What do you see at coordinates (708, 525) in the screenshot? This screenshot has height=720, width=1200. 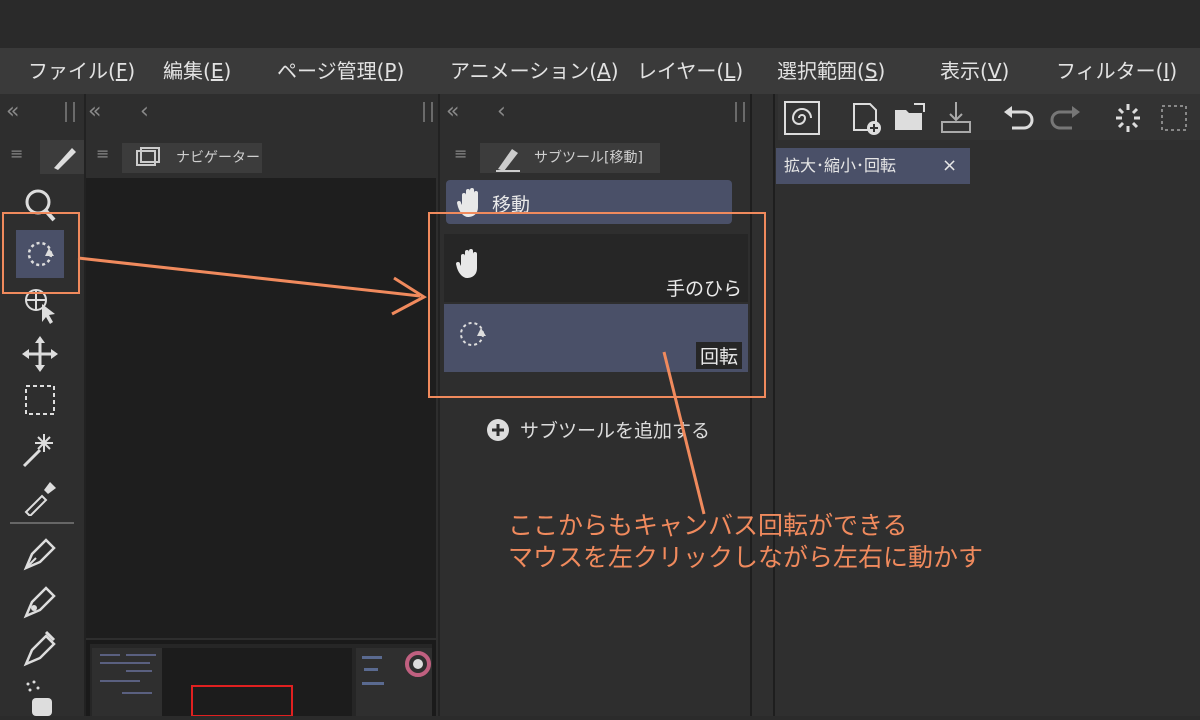 I see `annotation-line-1: ここからもキャンバス回転ができる` at bounding box center [708, 525].